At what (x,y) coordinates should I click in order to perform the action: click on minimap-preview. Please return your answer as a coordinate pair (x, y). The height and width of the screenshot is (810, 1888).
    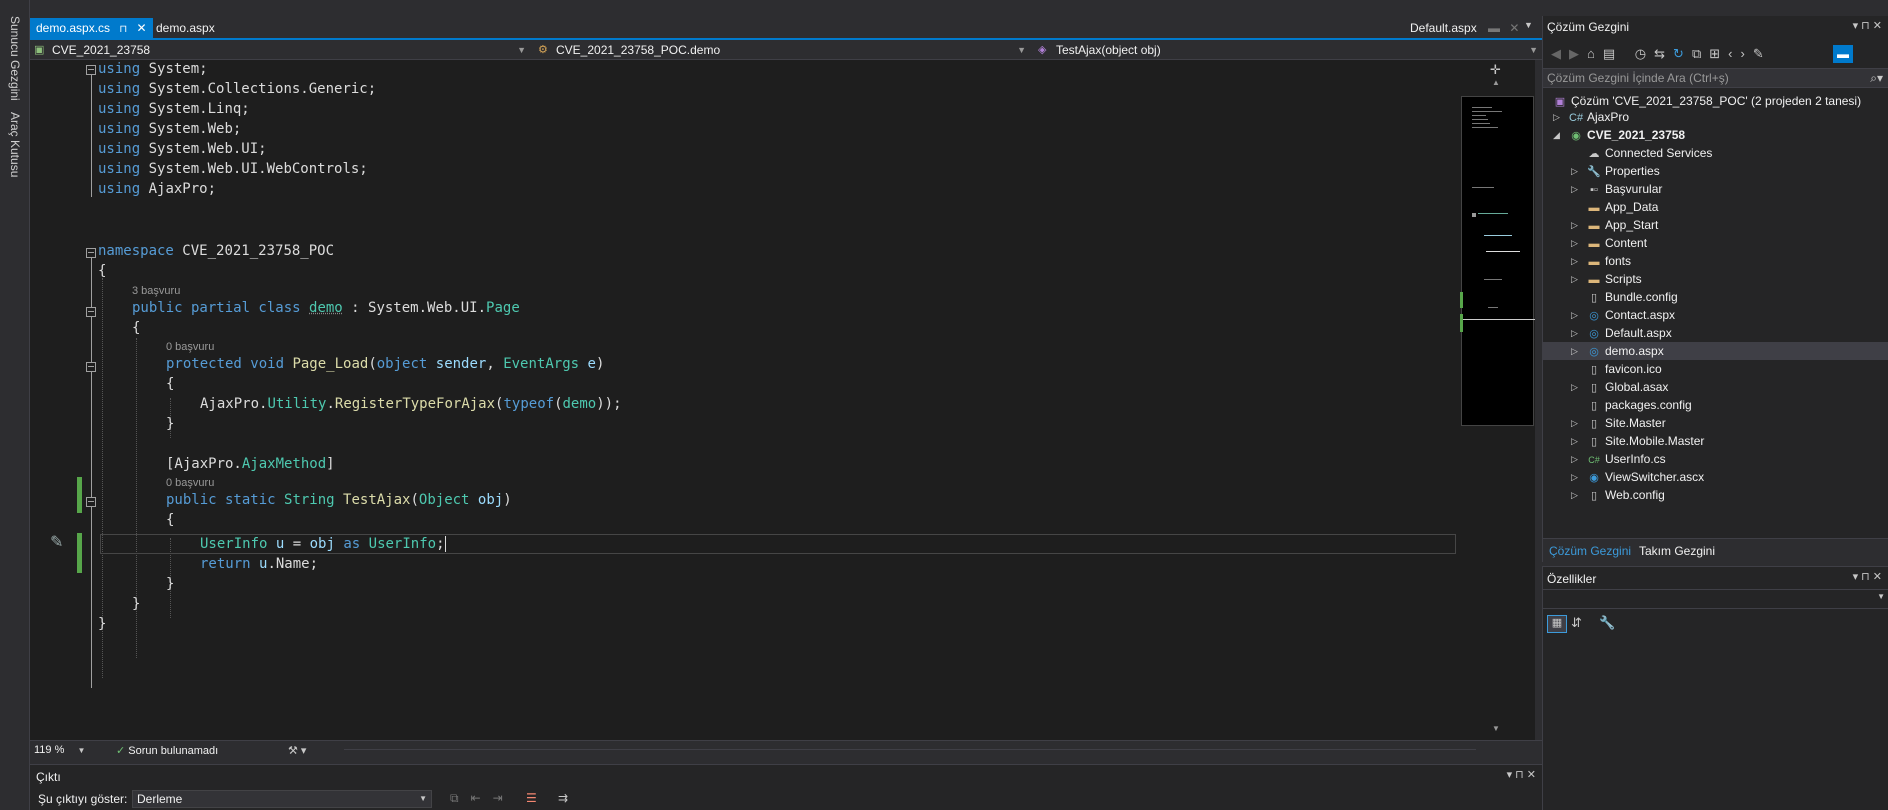
    Looking at the image, I should click on (1498, 261).